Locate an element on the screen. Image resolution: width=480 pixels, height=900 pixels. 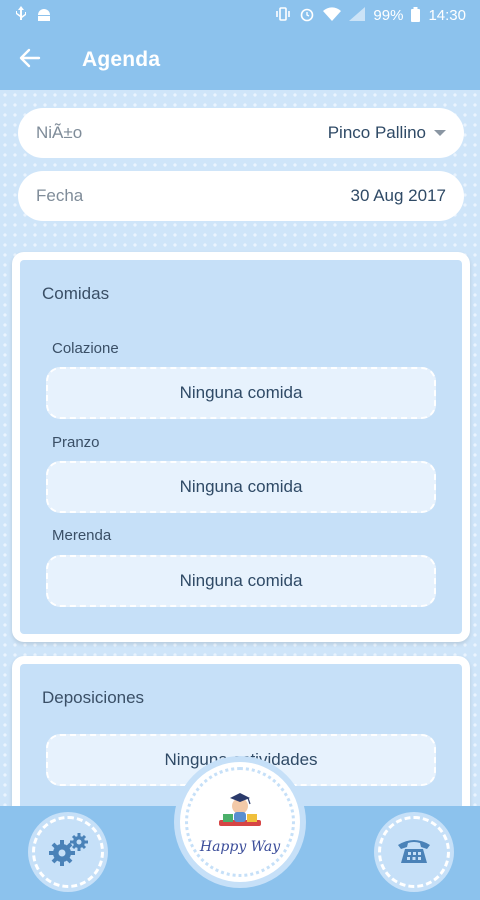
signal-icon is located at coordinates (357, 15).